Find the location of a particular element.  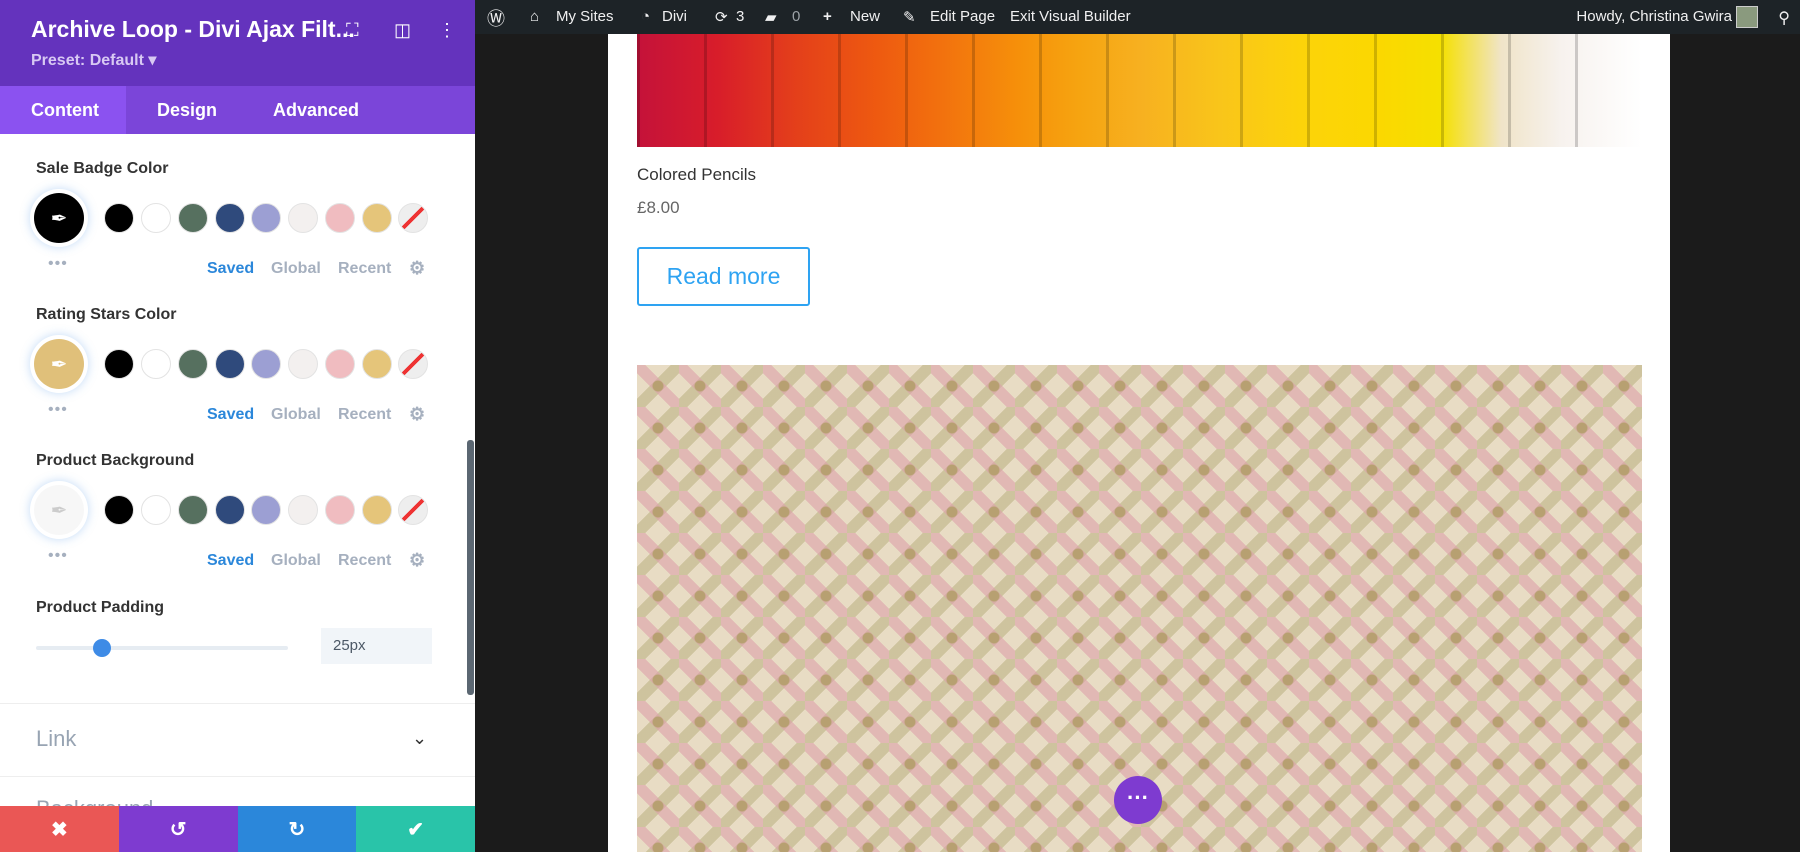

redo-button: ↻ is located at coordinates (297, 829).